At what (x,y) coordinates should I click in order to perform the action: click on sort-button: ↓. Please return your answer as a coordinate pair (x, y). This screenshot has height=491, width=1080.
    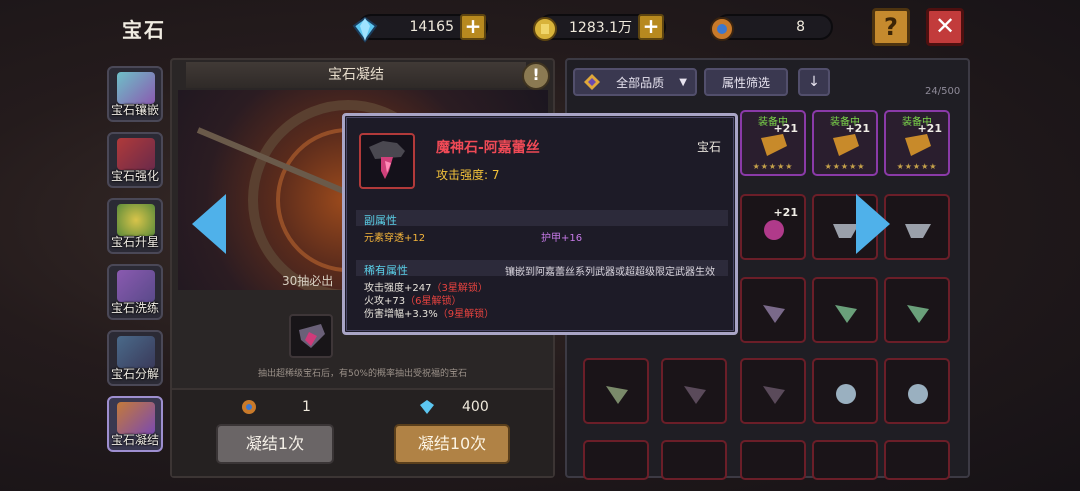
    Looking at the image, I should click on (814, 82).